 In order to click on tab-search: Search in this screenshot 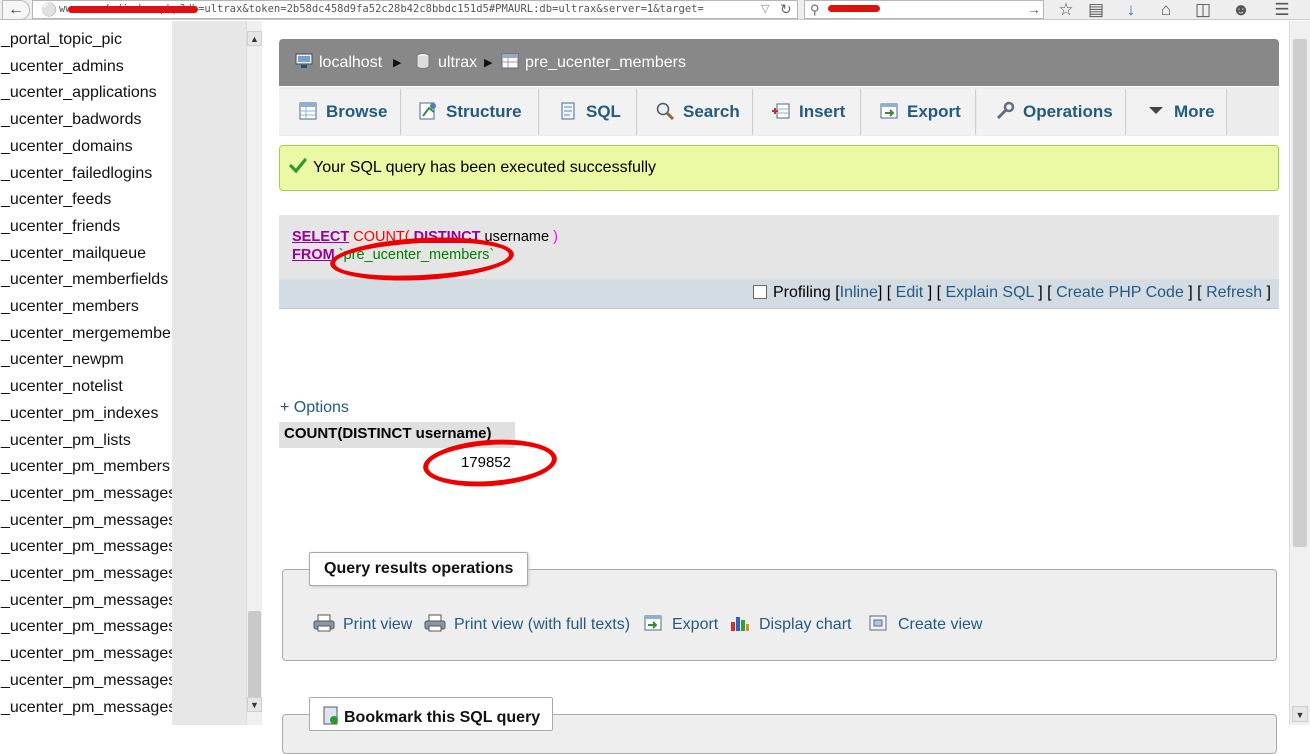, I will do `click(695, 112)`.